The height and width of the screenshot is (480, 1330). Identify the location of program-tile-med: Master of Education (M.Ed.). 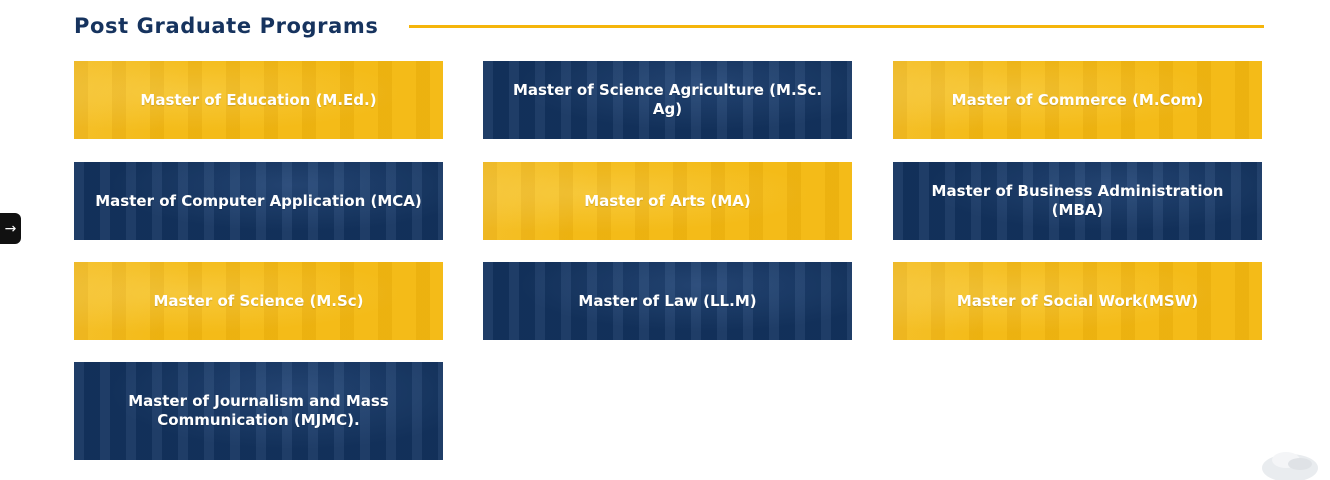
(258, 100).